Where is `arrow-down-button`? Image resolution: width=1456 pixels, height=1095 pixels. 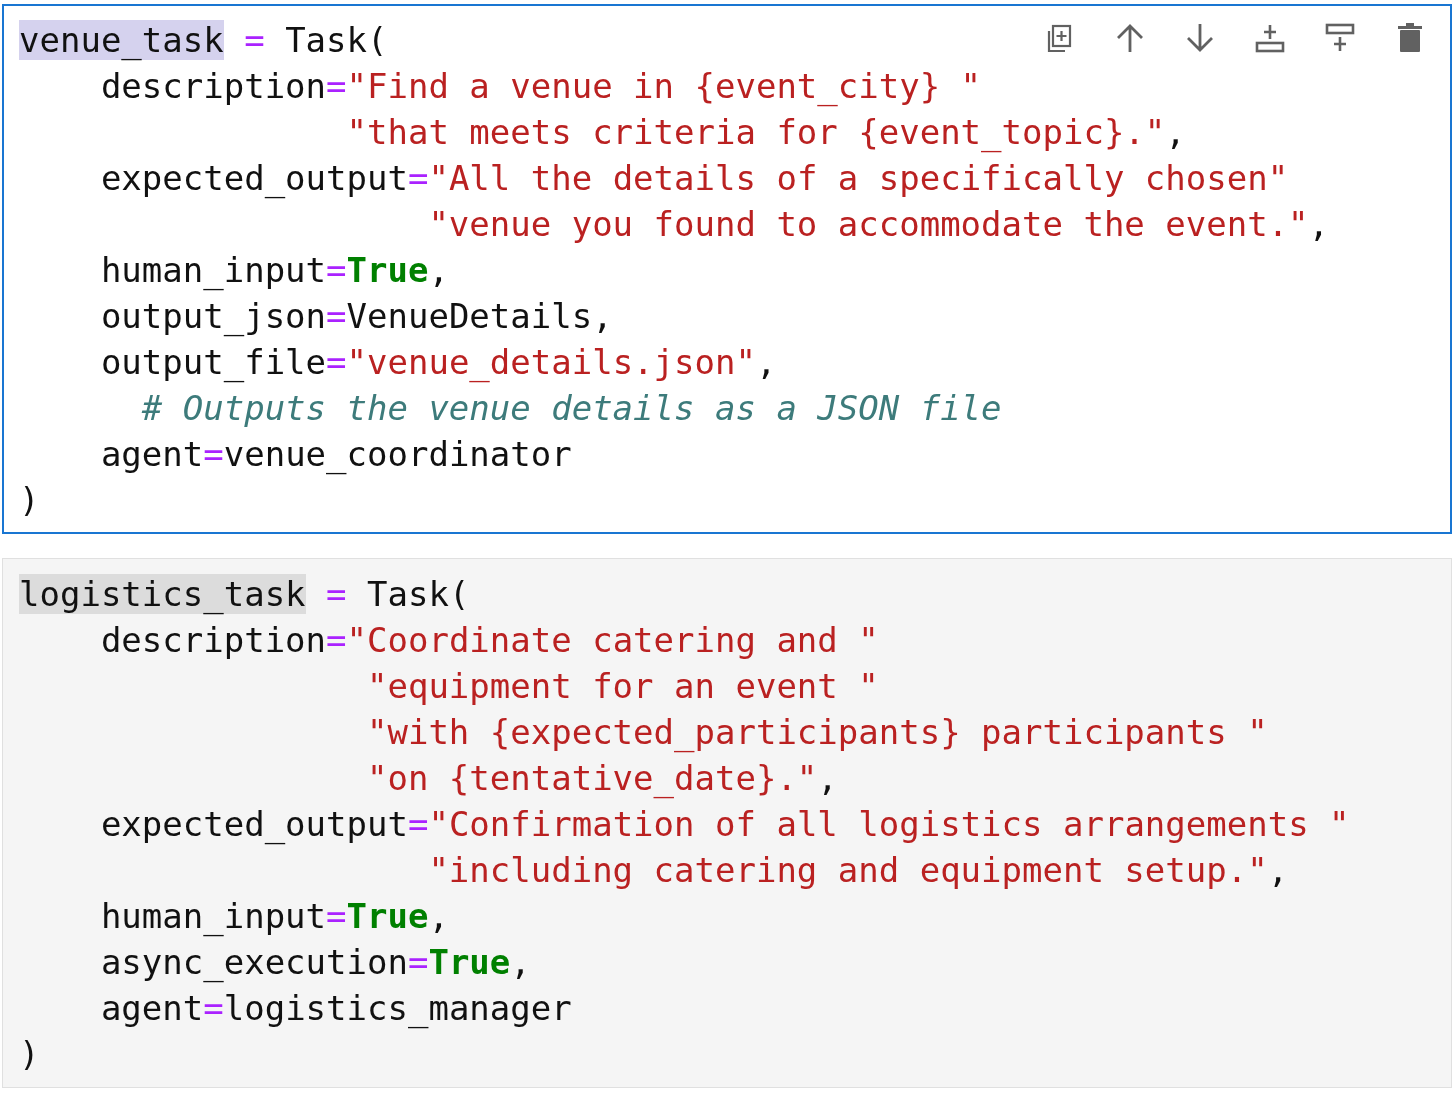 arrow-down-button is located at coordinates (1200, 38).